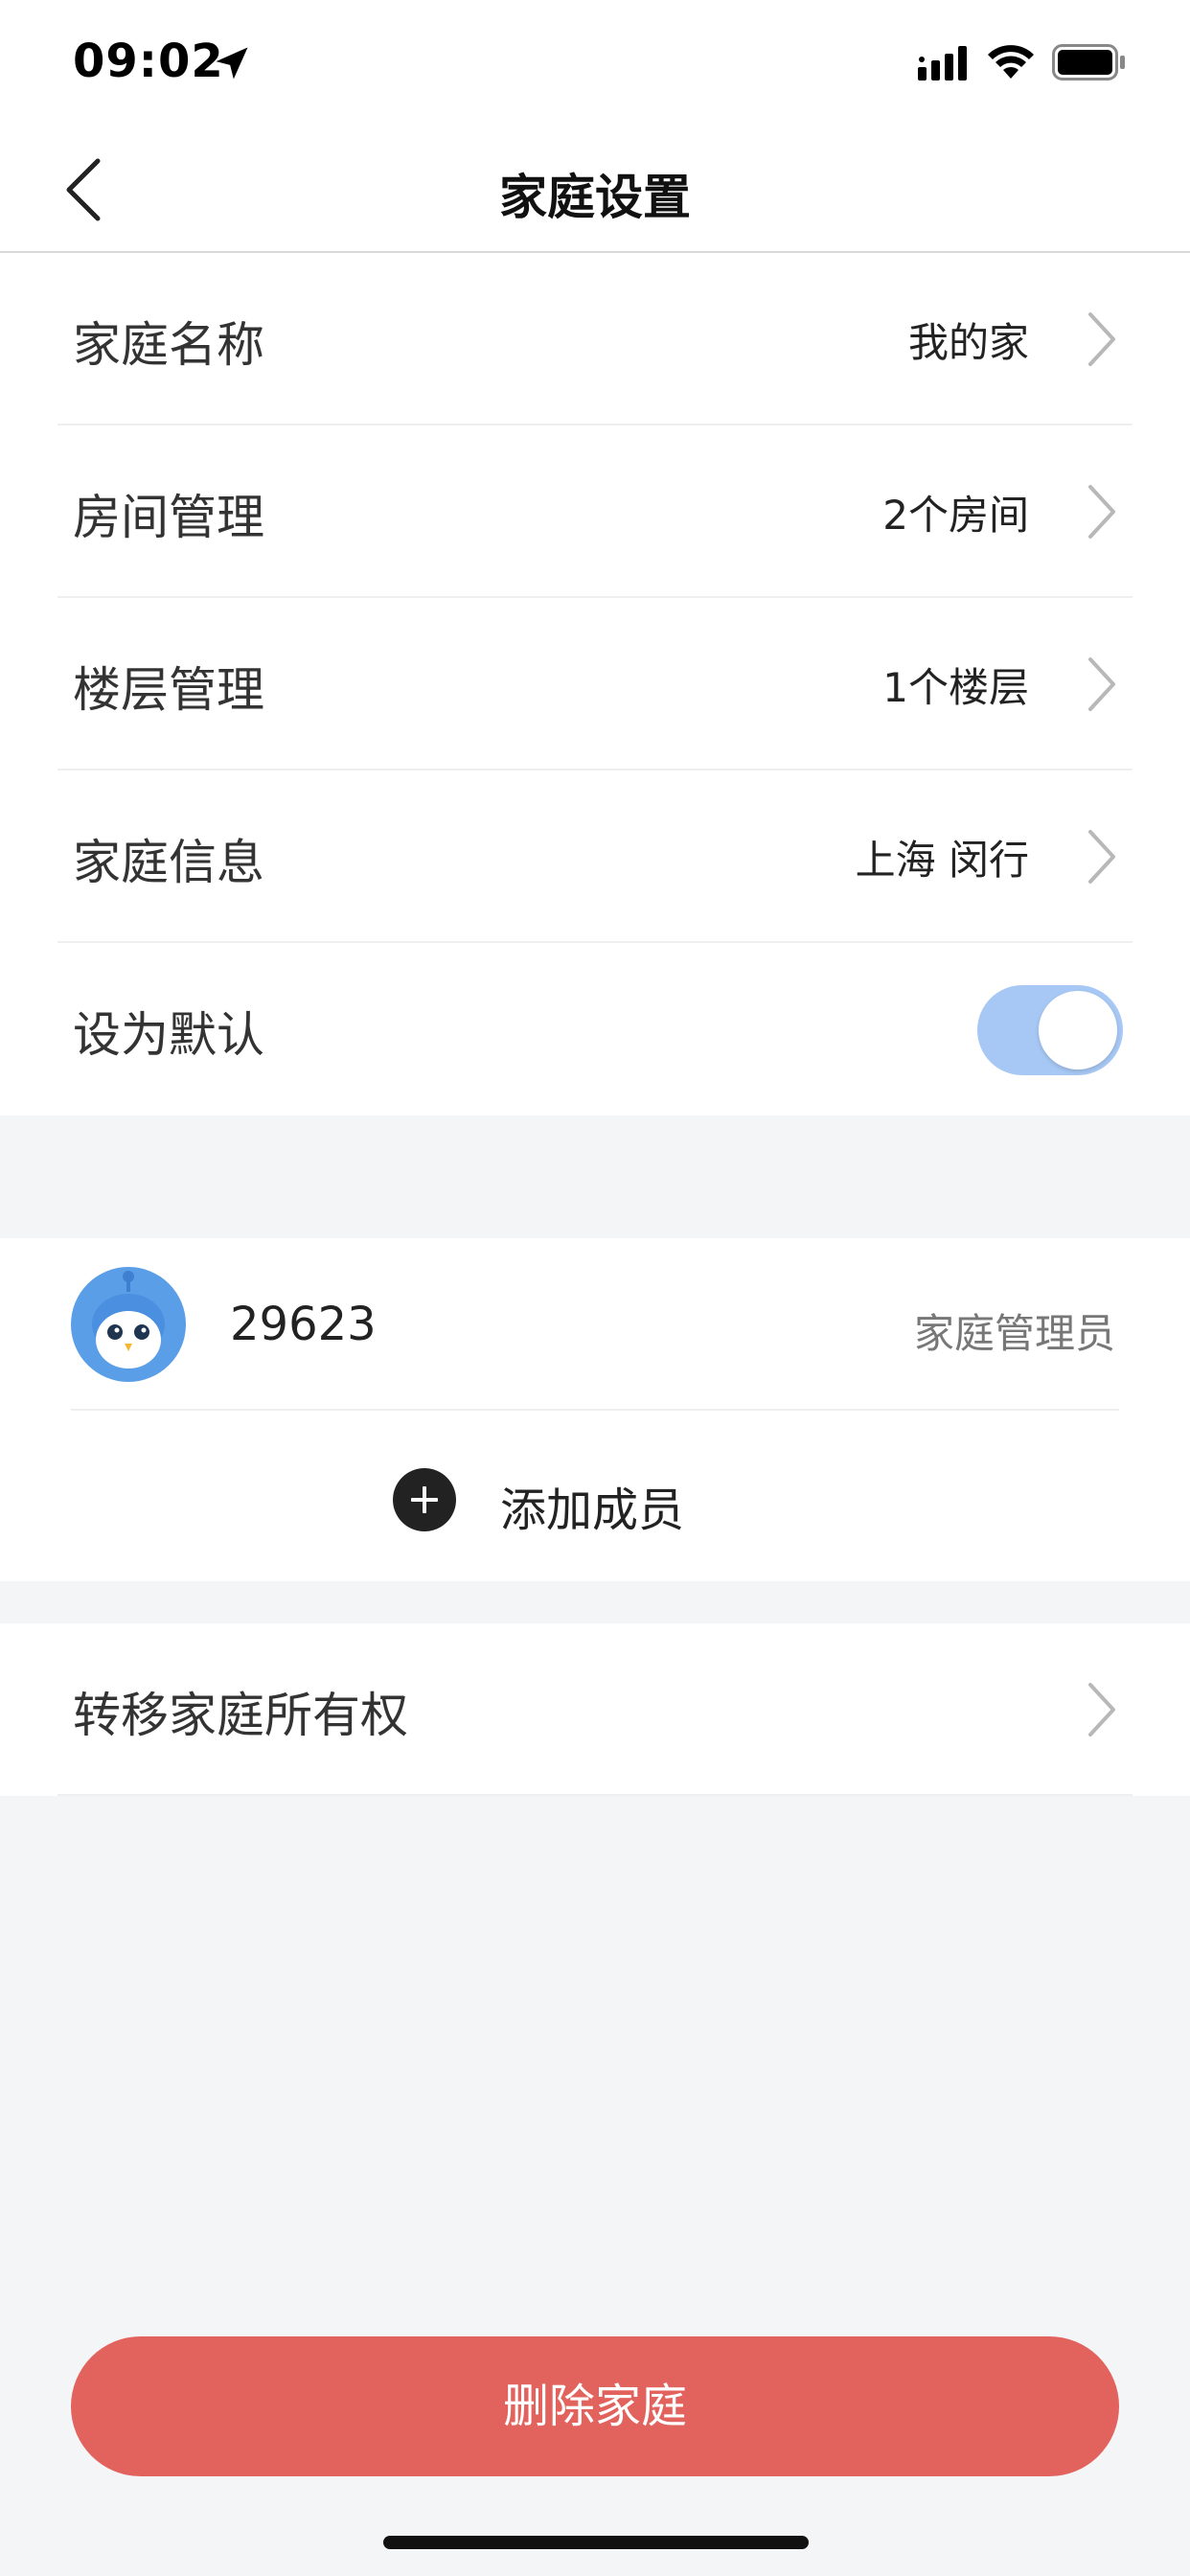  What do you see at coordinates (168, 1035) in the screenshot?
I see `set-default-label: 设为默认` at bounding box center [168, 1035].